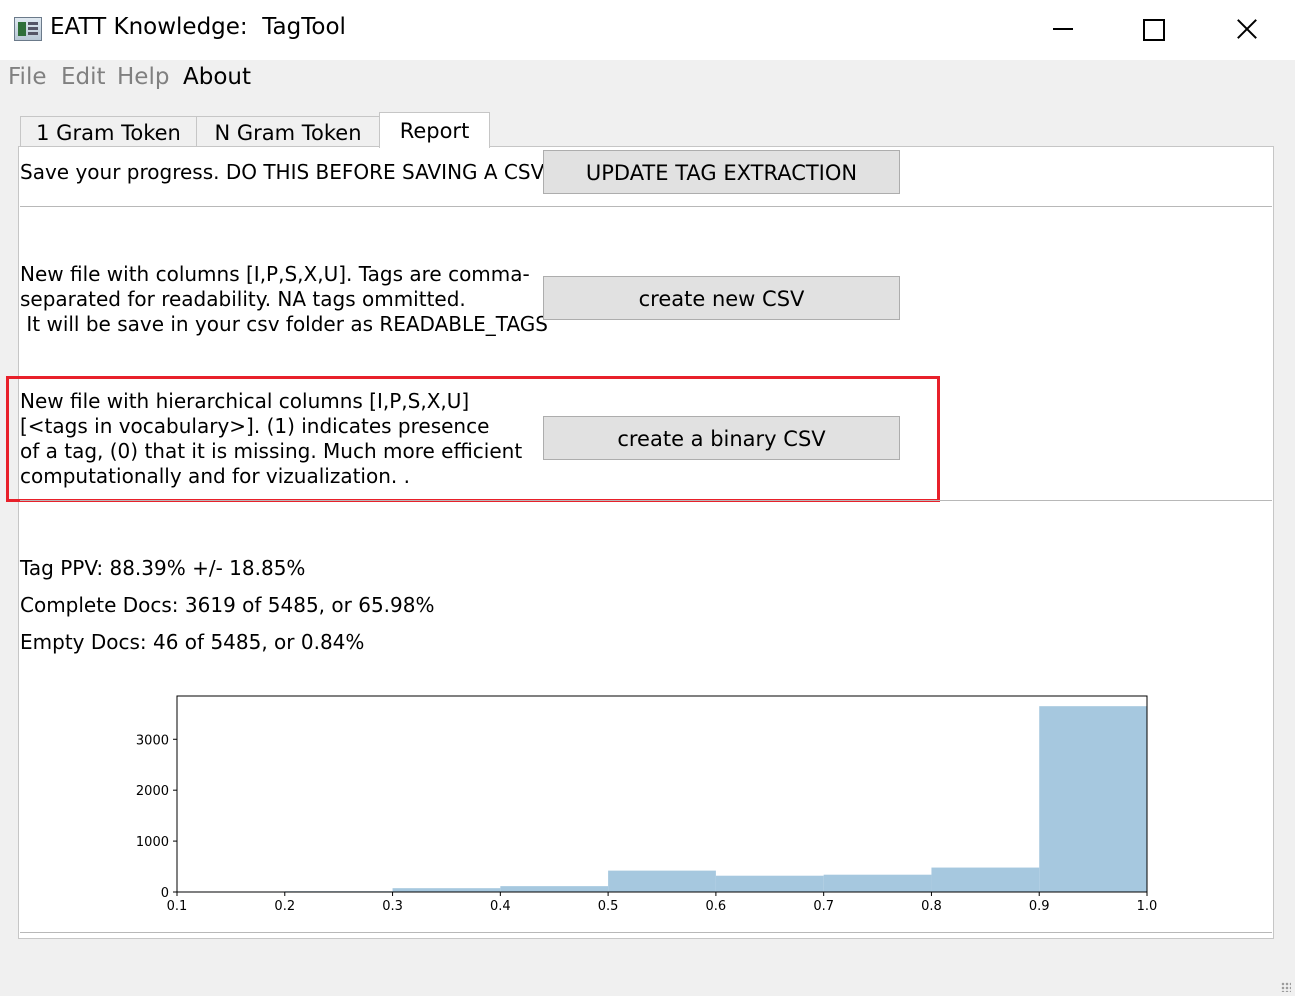 The width and height of the screenshot is (1295, 996). I want to click on y-tick-label: 3000, so click(152, 740).